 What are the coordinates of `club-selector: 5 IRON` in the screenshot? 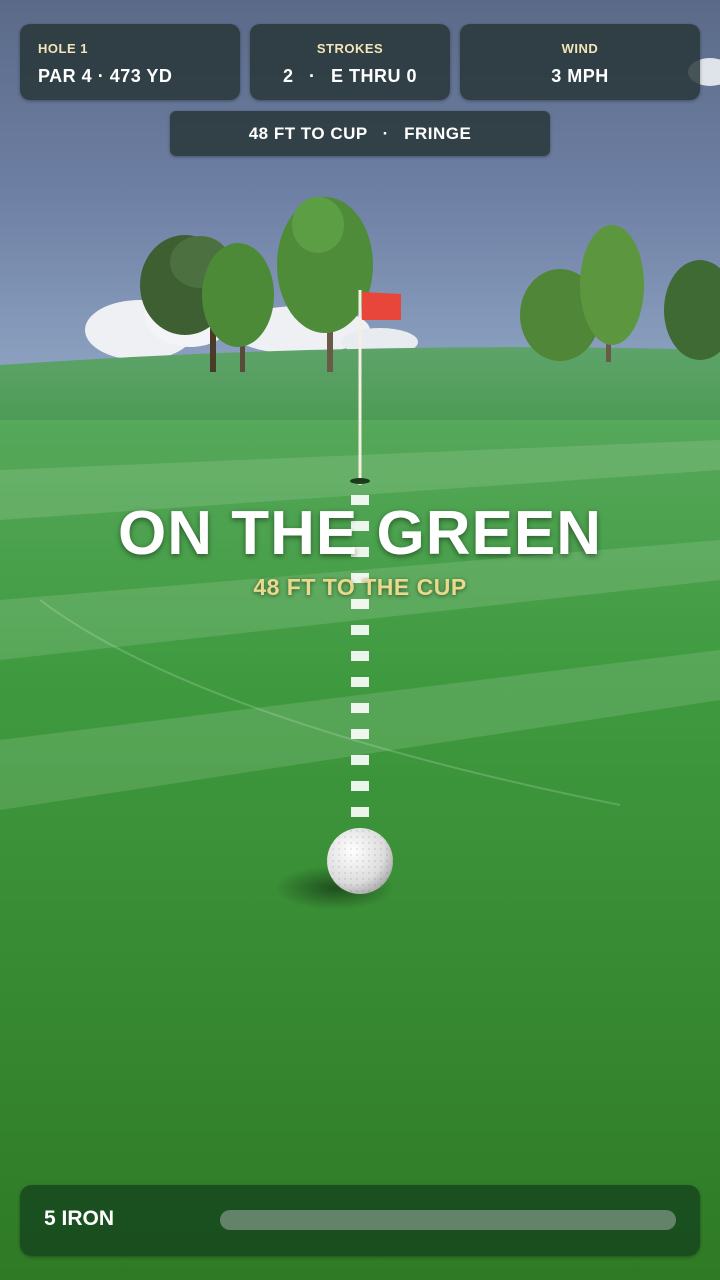 It's located at (360, 1220).